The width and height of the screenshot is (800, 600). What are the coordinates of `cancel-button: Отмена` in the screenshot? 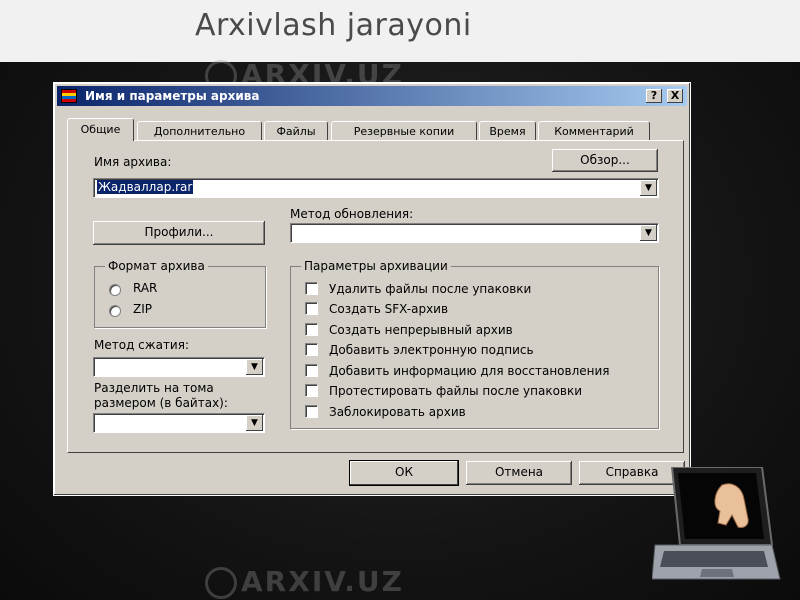 It's located at (519, 473).